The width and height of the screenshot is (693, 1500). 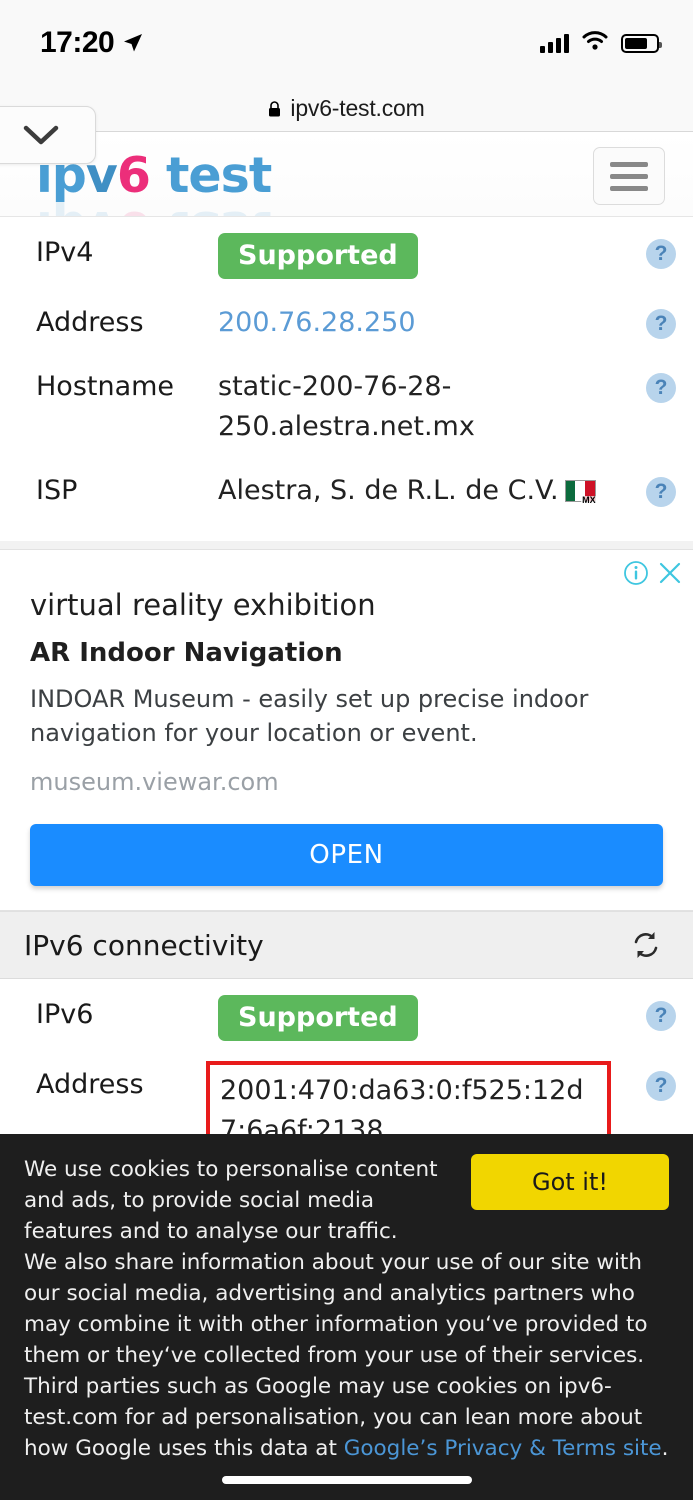 What do you see at coordinates (186, 653) in the screenshot?
I see `ad-subheadline: AR Indoor Navigation` at bounding box center [186, 653].